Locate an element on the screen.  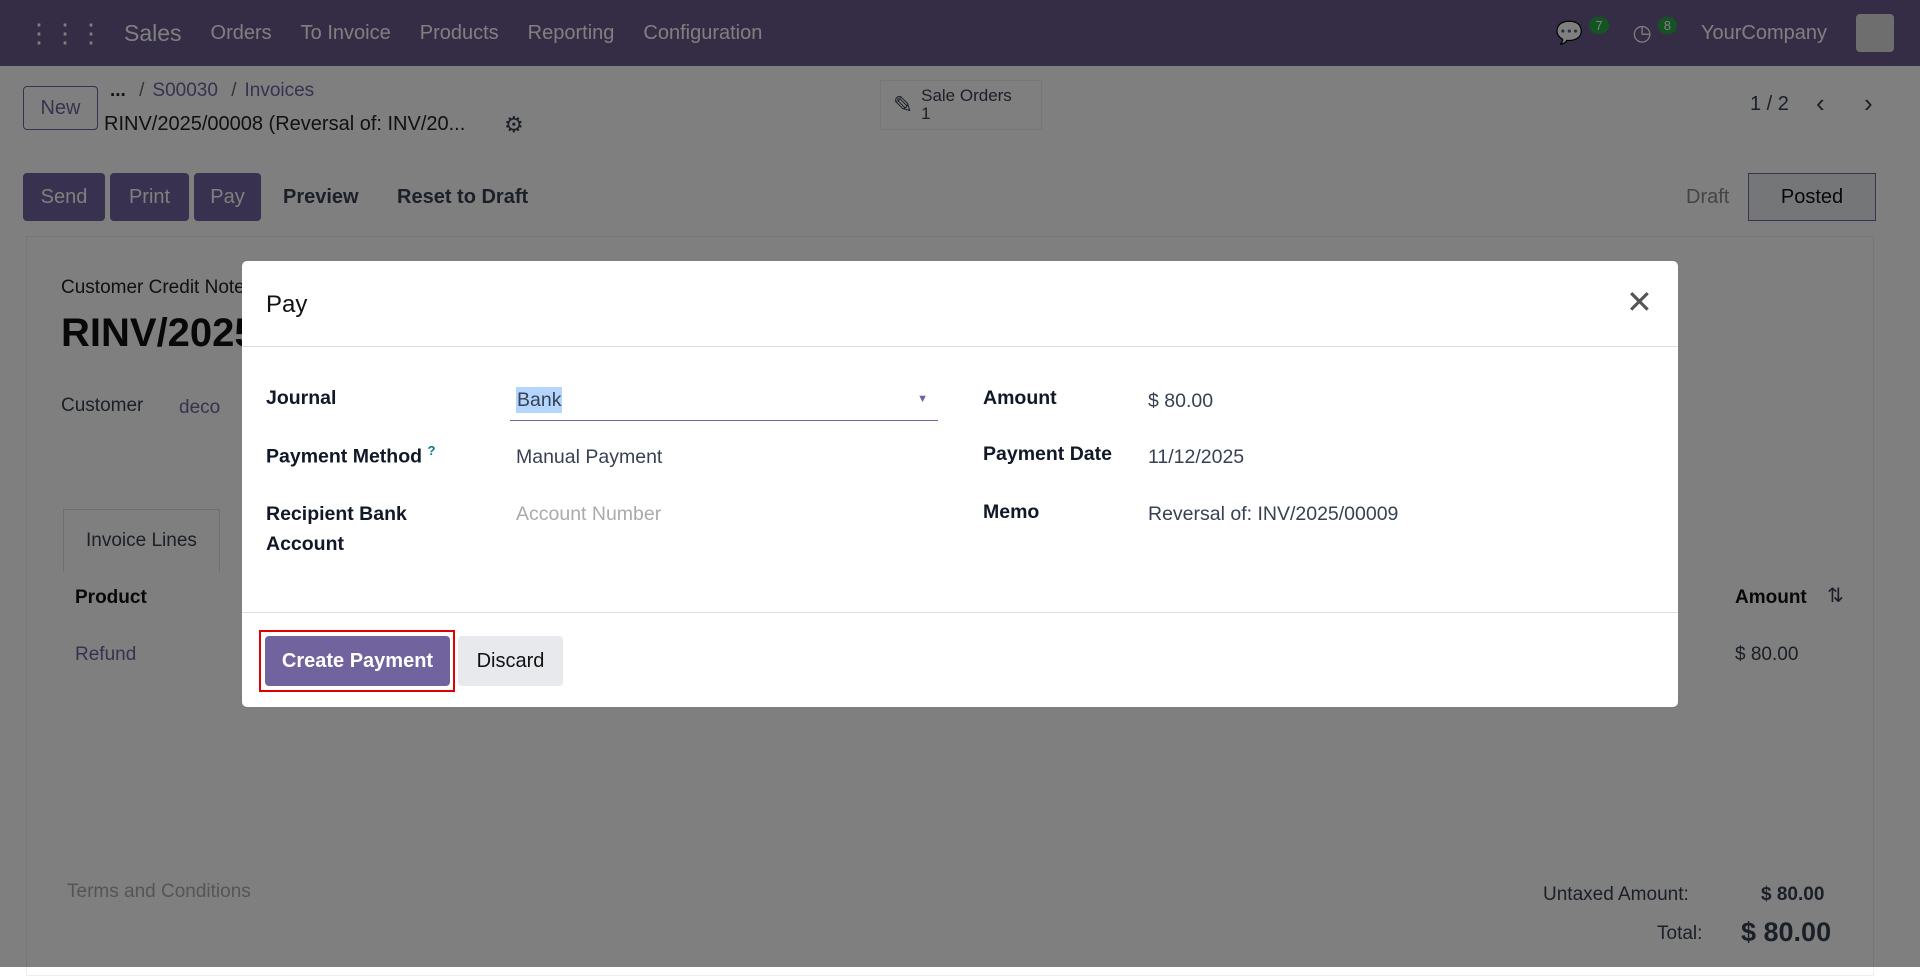
close-icon: ✕ is located at coordinates (1639, 302).